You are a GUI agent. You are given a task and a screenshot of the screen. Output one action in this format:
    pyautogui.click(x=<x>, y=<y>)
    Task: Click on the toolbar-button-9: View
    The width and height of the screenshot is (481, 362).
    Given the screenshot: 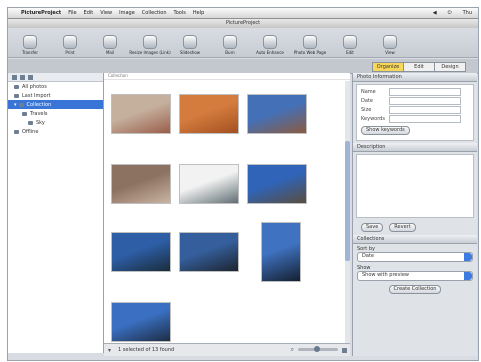 What is the action you would take?
    pyautogui.click(x=390, y=43)
    